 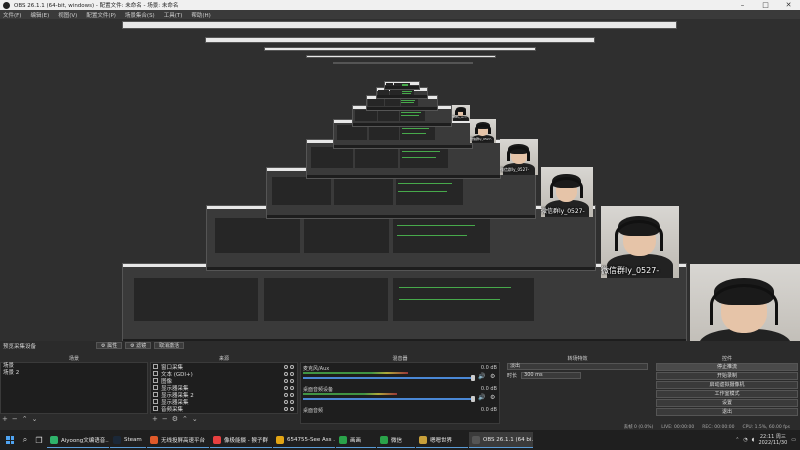 What do you see at coordinates (223, 359) in the screenshot?
I see `sources-header: 来源` at bounding box center [223, 359].